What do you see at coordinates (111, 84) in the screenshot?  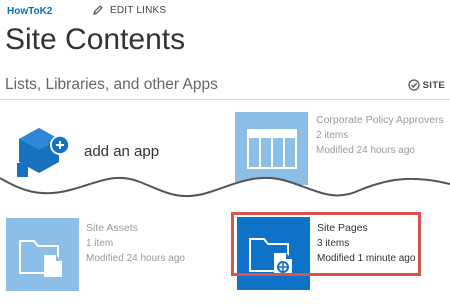 I see `section-title: Lists, Libraries, and other Apps` at bounding box center [111, 84].